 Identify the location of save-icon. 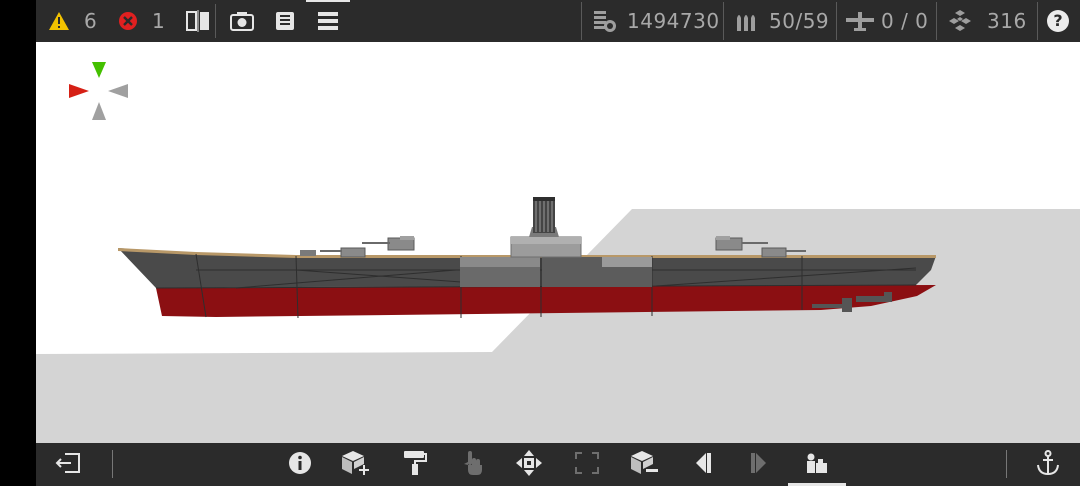
(285, 21).